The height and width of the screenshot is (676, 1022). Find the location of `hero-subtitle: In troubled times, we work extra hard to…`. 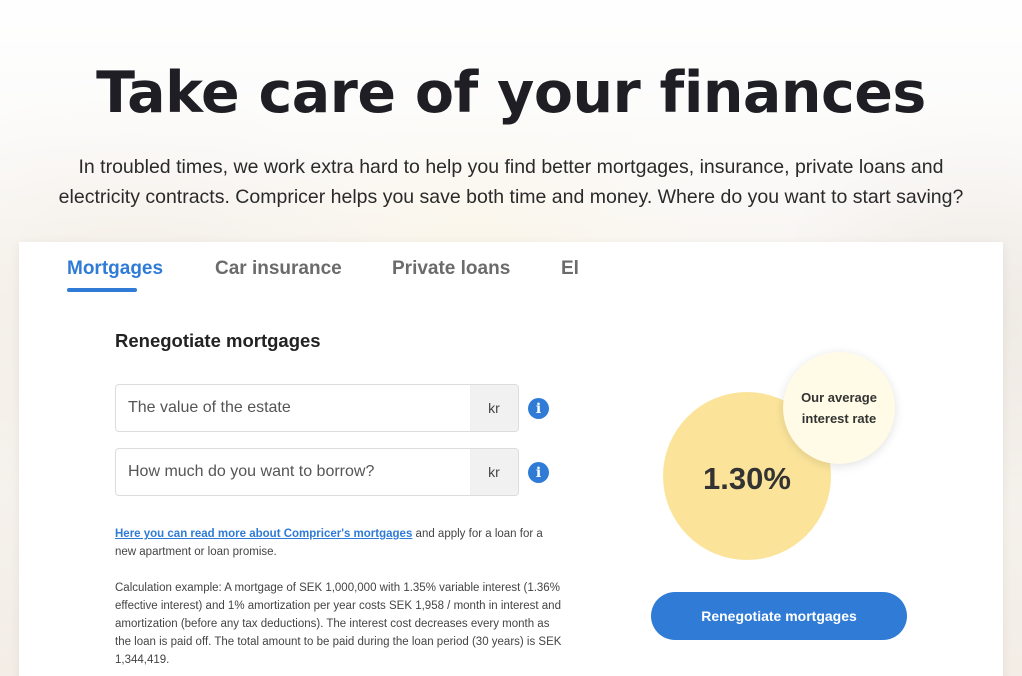

hero-subtitle: In troubled times, we work extra hard to… is located at coordinates (511, 182).